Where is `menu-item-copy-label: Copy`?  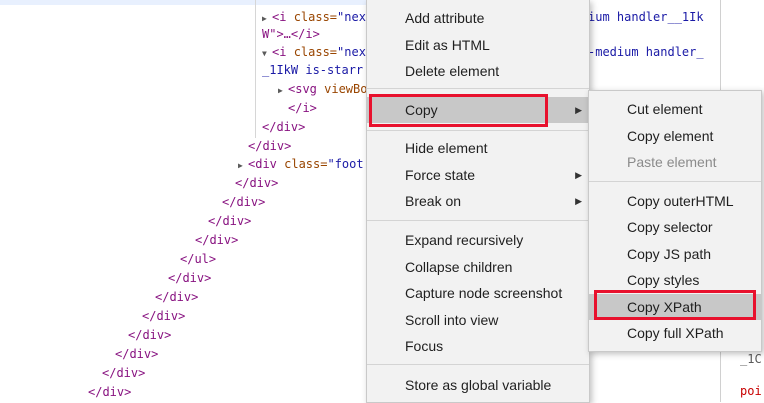 menu-item-copy-label: Copy is located at coordinates (421, 110).